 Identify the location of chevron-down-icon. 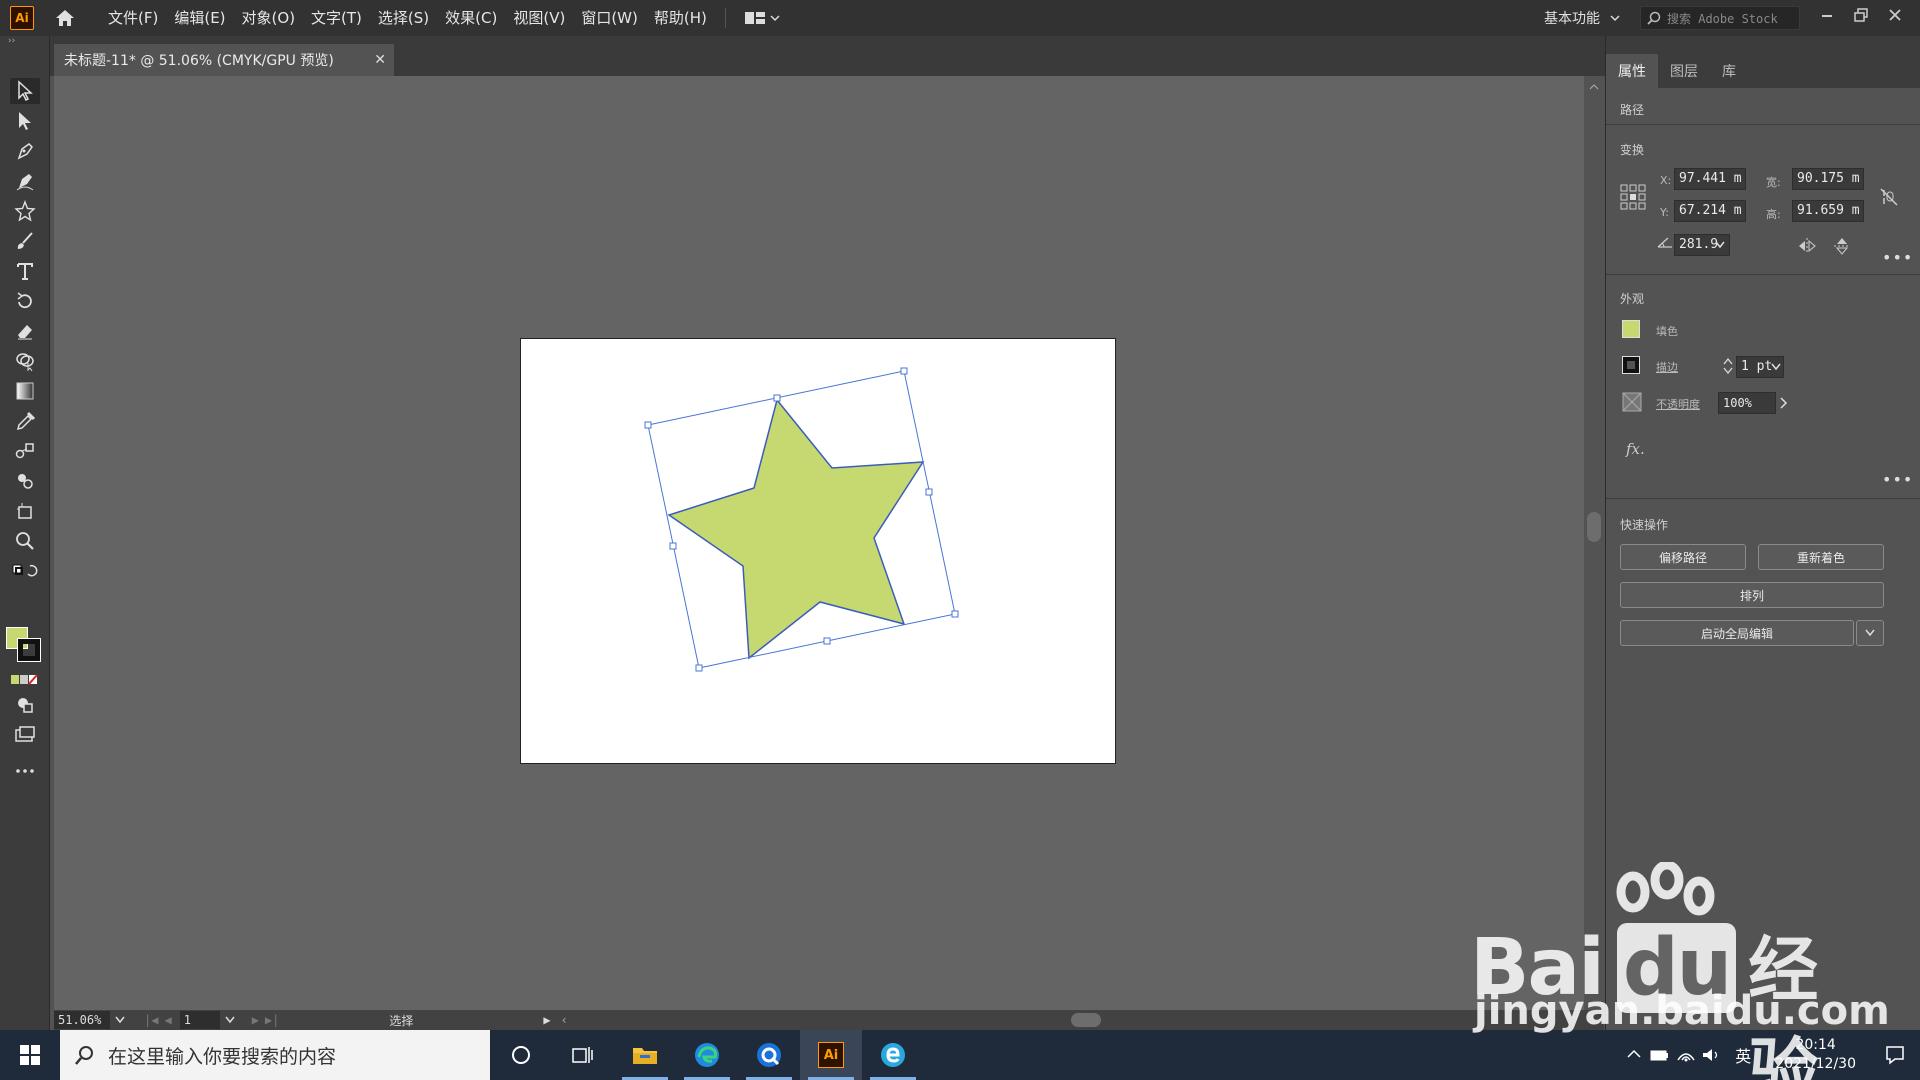
(1720, 245).